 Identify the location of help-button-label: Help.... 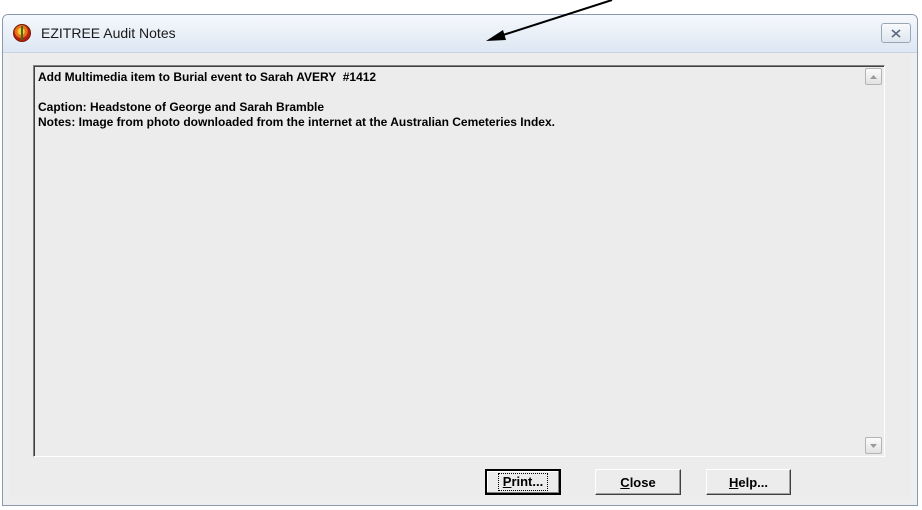
(748, 482).